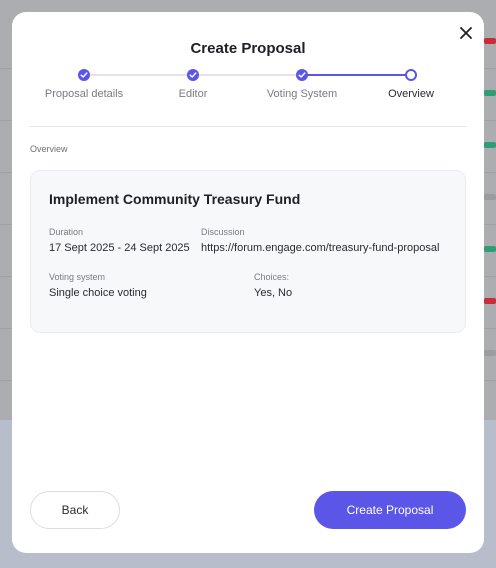 This screenshot has width=496, height=568. What do you see at coordinates (223, 232) in the screenshot?
I see `discussion-label: Discussion` at bounding box center [223, 232].